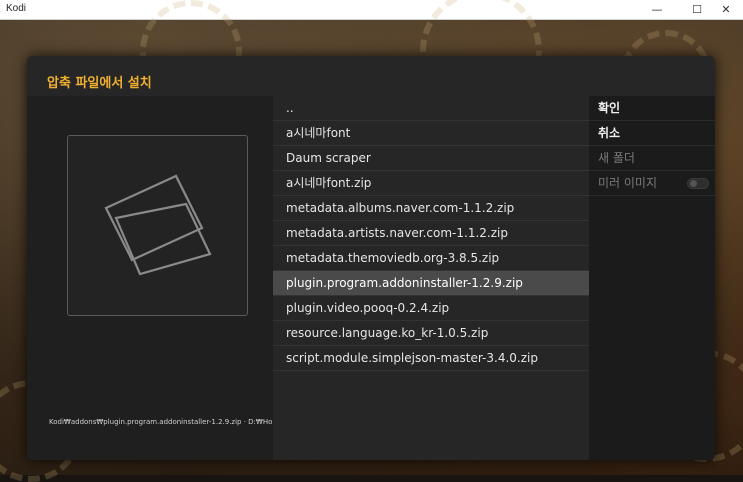 The width and height of the screenshot is (743, 482). What do you see at coordinates (726, 9) in the screenshot?
I see `close-button: ✕` at bounding box center [726, 9].